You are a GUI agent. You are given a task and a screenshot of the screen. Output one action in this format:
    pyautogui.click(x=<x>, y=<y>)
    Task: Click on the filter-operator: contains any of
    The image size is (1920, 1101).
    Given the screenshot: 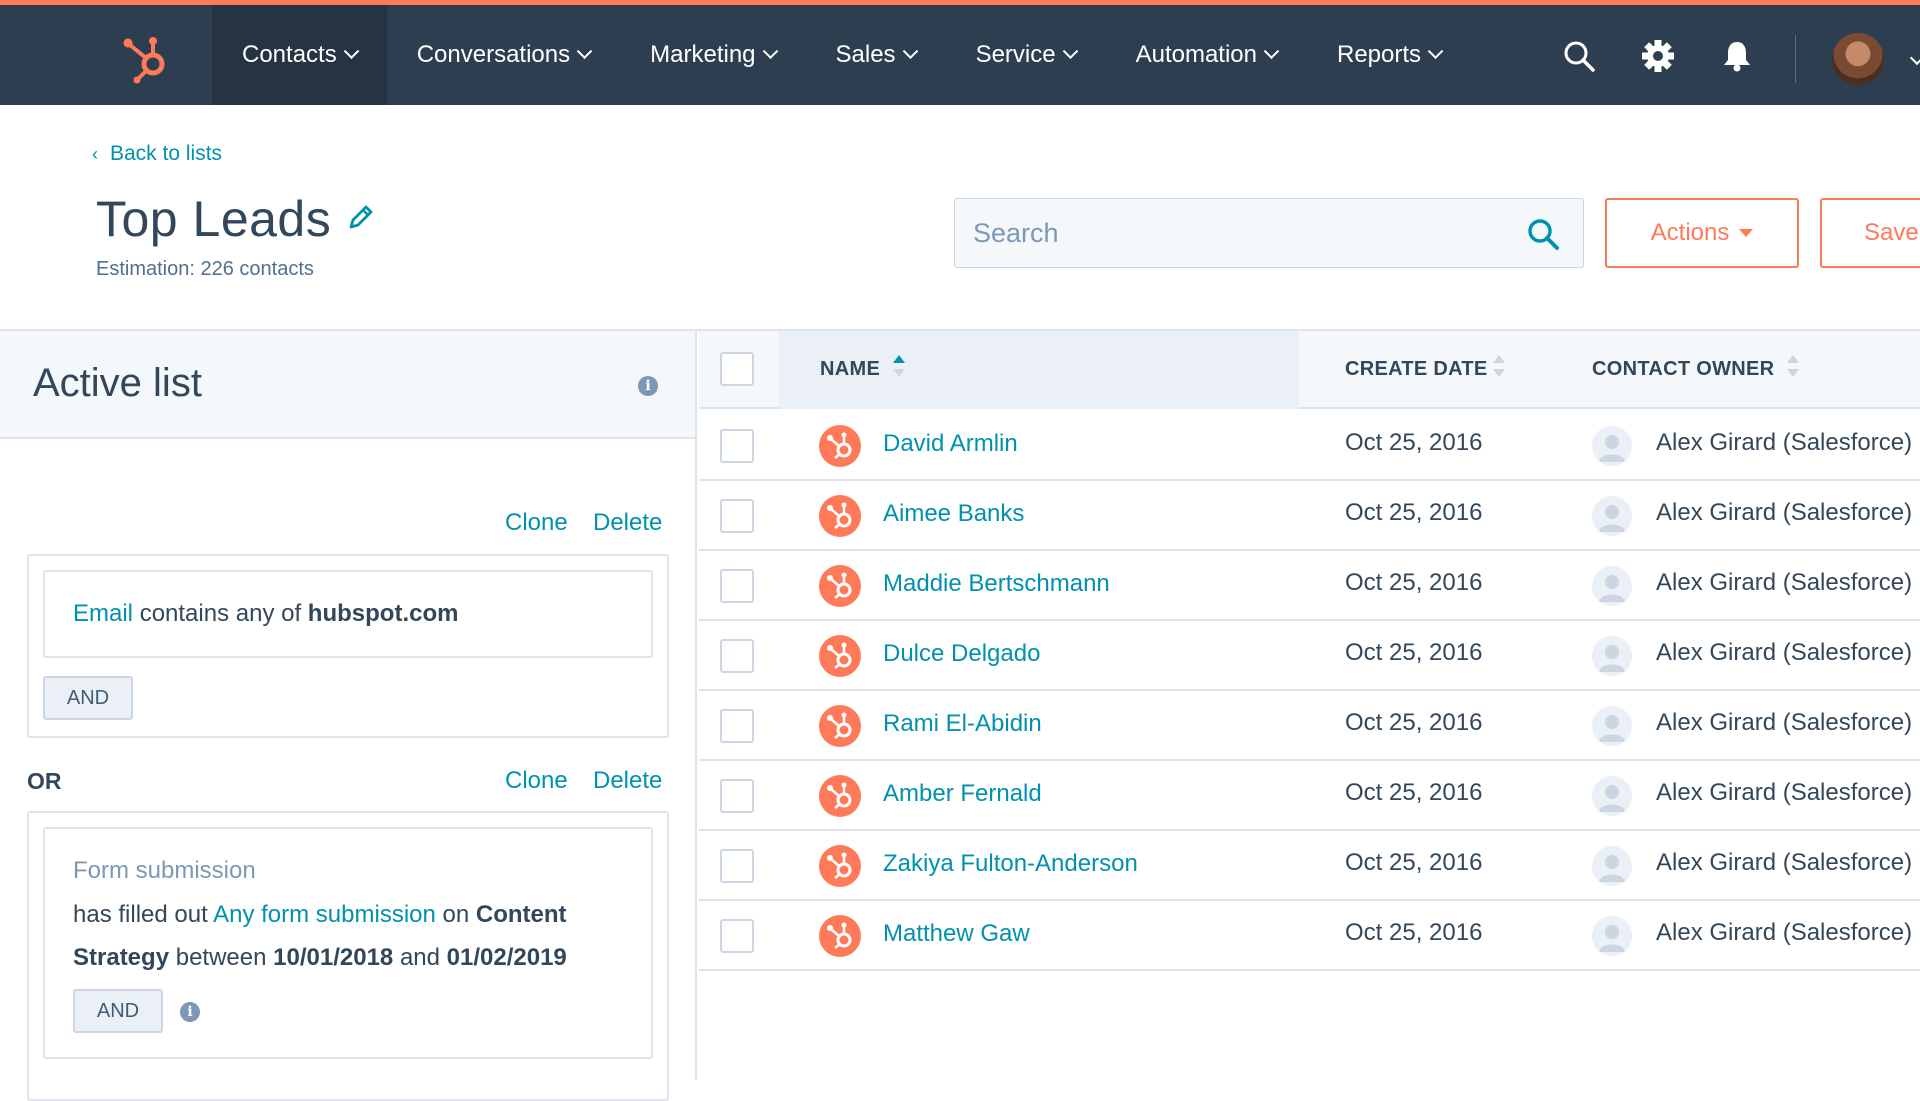 What is the action you would take?
    pyautogui.click(x=220, y=613)
    